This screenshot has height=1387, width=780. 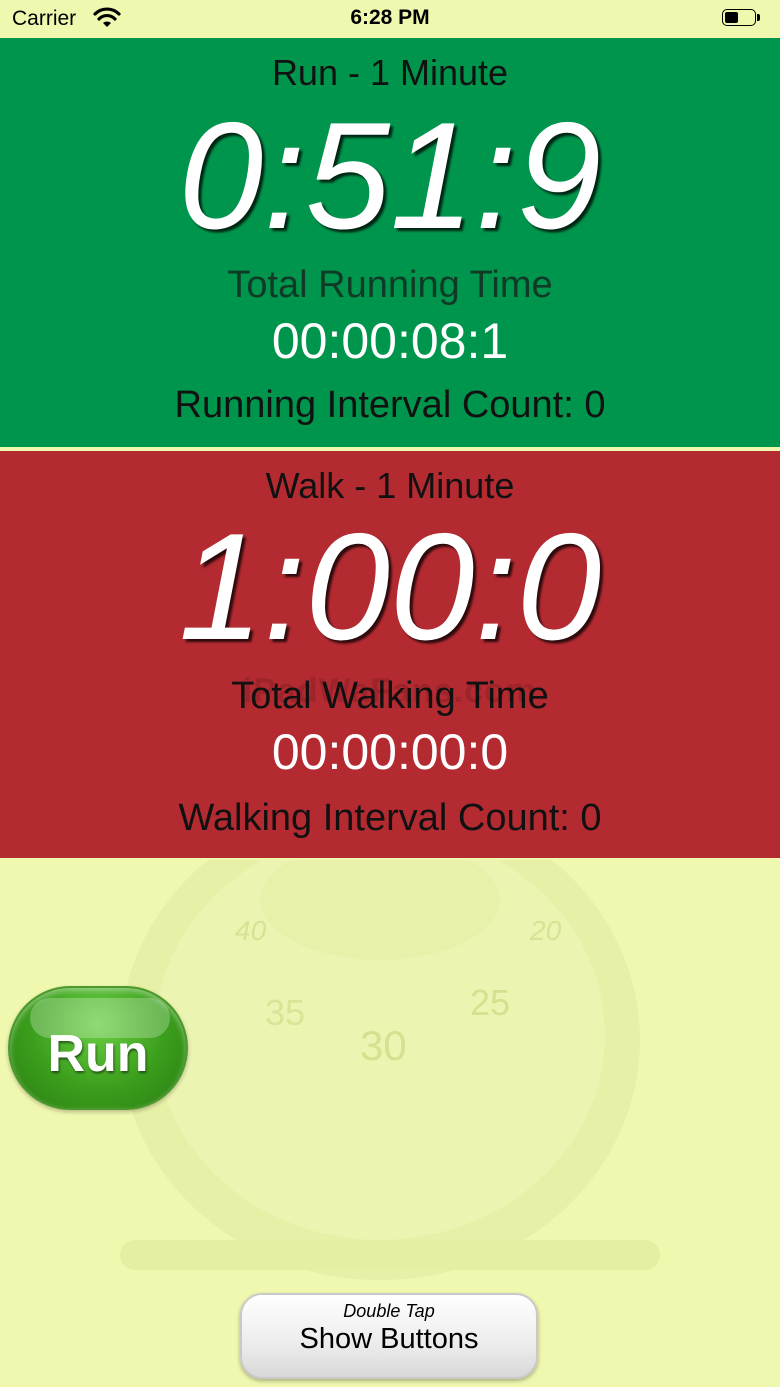 I want to click on dial-label-30: 30, so click(x=383, y=1045).